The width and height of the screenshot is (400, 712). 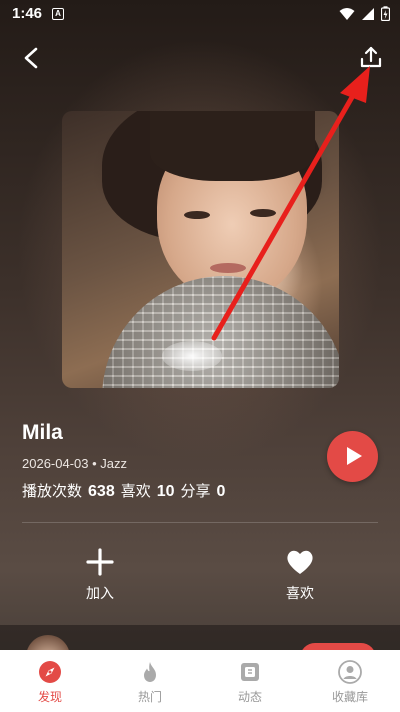 What do you see at coordinates (249, 697) in the screenshot?
I see `tab-label: 动态` at bounding box center [249, 697].